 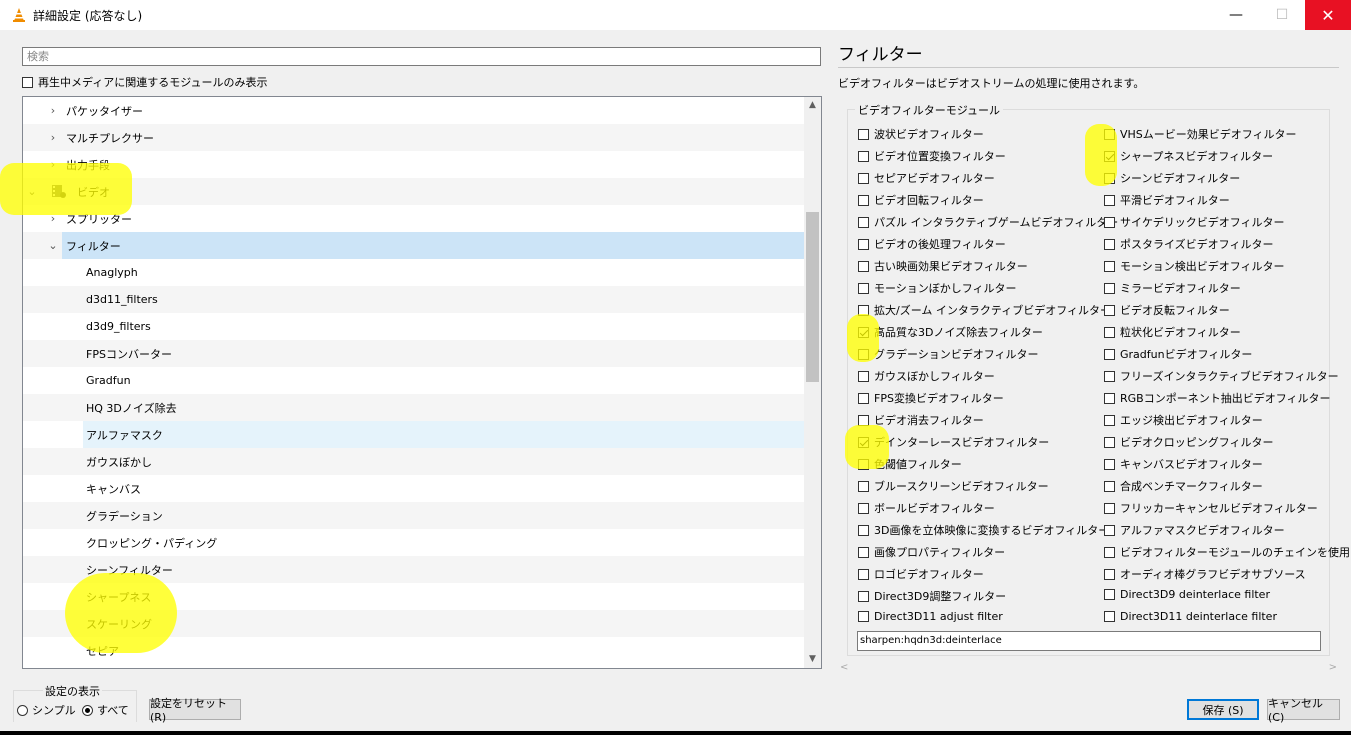 I want to click on tree-item: クロッピング・パディング, so click(x=413, y=542).